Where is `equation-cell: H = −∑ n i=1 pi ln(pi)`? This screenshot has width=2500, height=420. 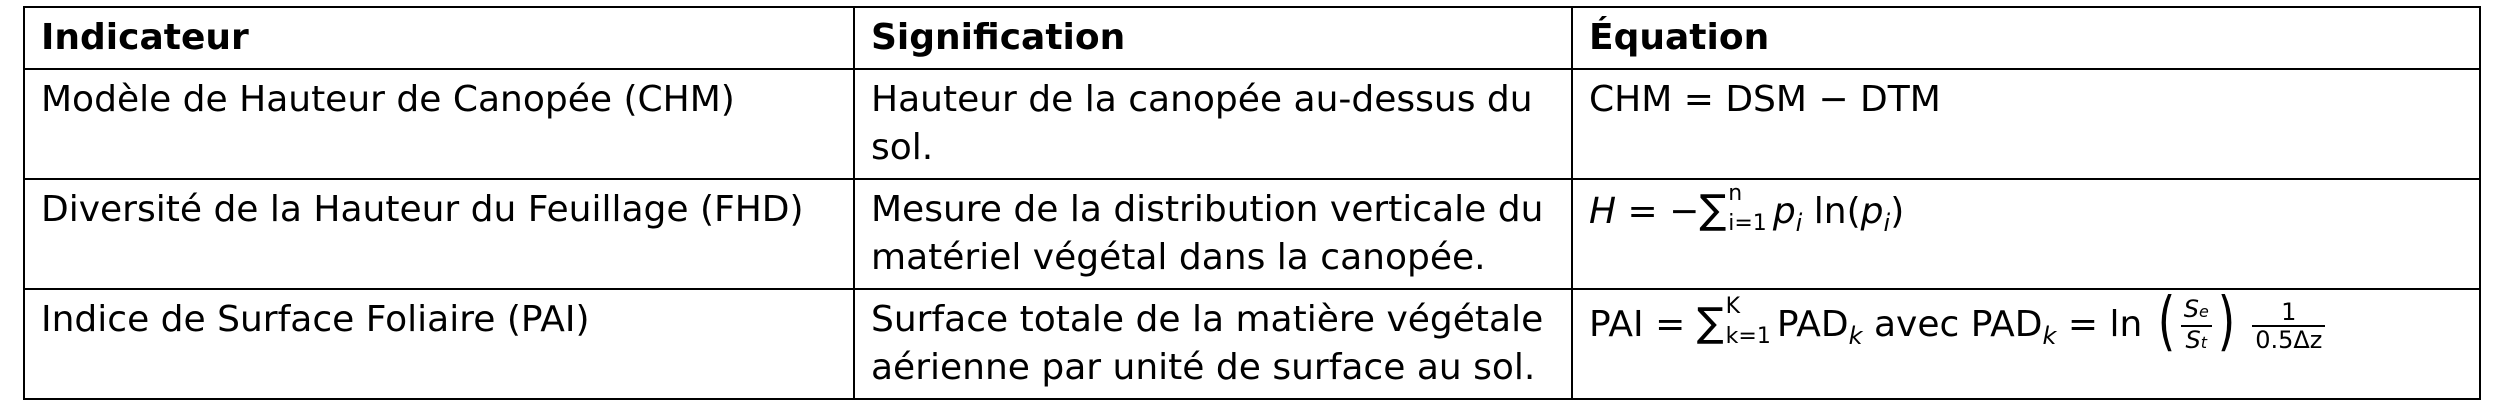
equation-cell: H = −∑ n i=1 pi ln(pi) is located at coordinates (2026, 234).